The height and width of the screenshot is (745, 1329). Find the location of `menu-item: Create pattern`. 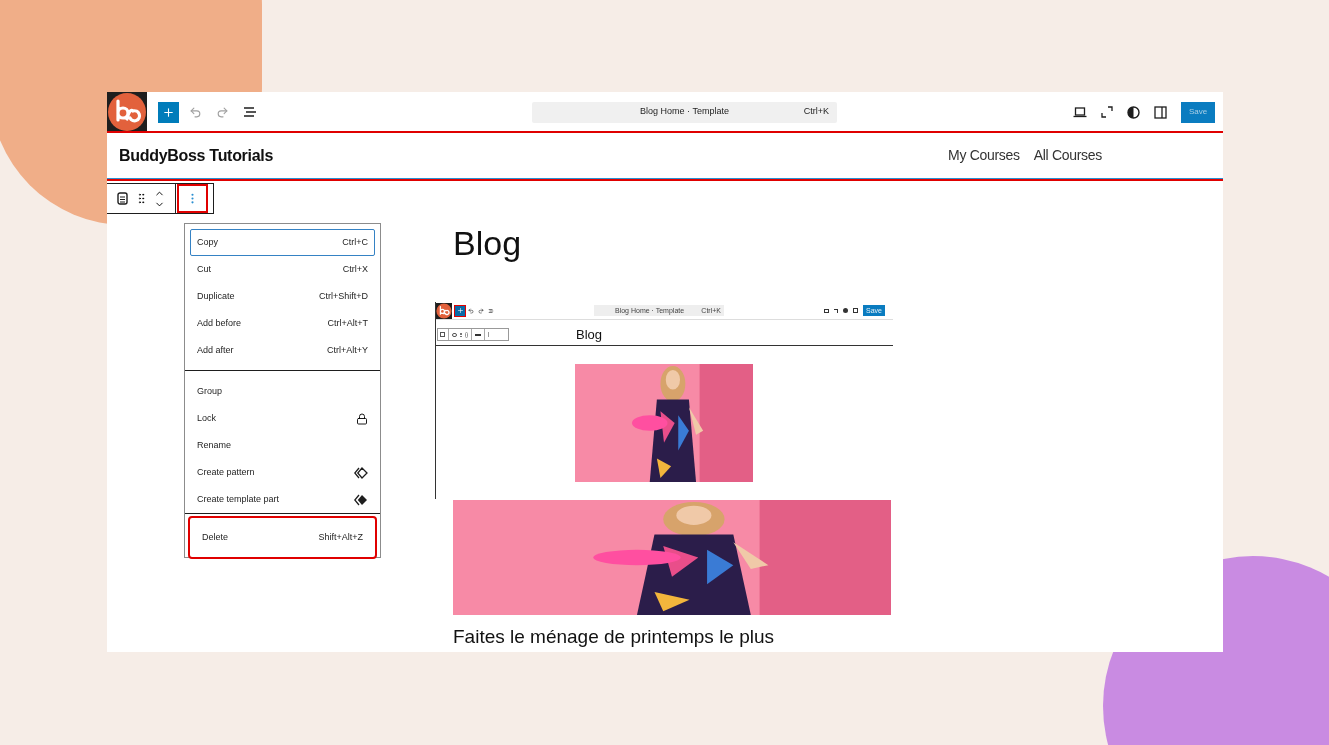

menu-item: Create pattern is located at coordinates (282, 472).